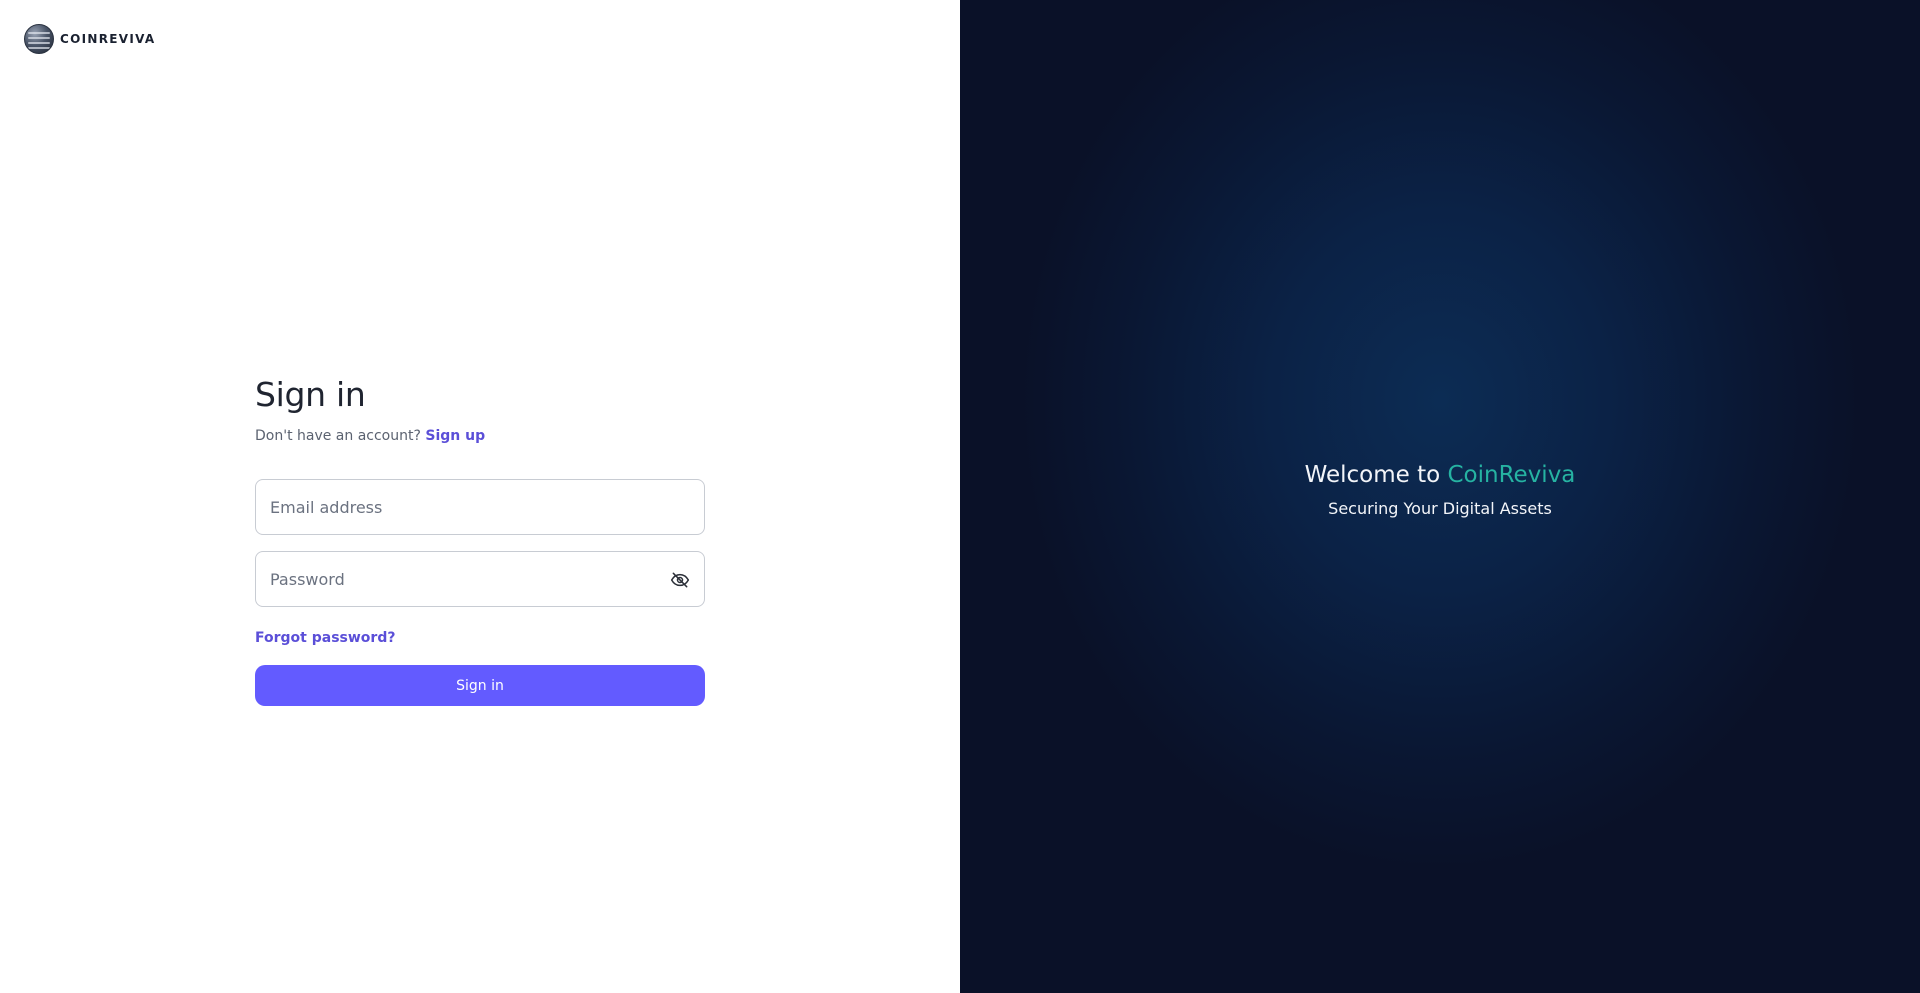  Describe the element at coordinates (1440, 508) in the screenshot. I see `hero-tagline: Securing Your Digital Assets` at that location.